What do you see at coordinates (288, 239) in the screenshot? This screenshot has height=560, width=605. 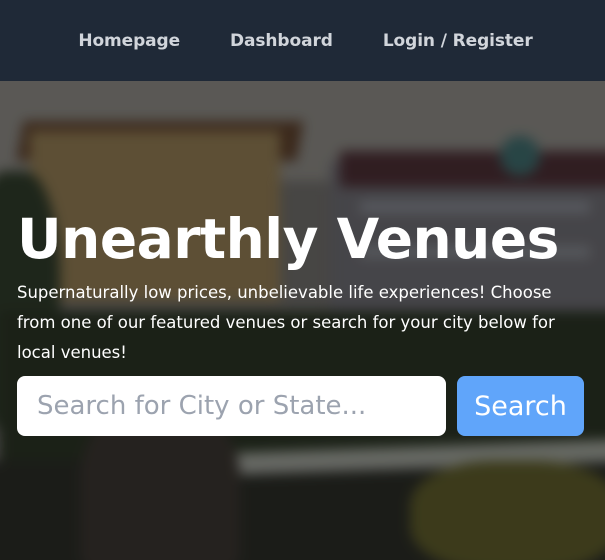 I see `hero-title: Unearthly Venues` at bounding box center [288, 239].